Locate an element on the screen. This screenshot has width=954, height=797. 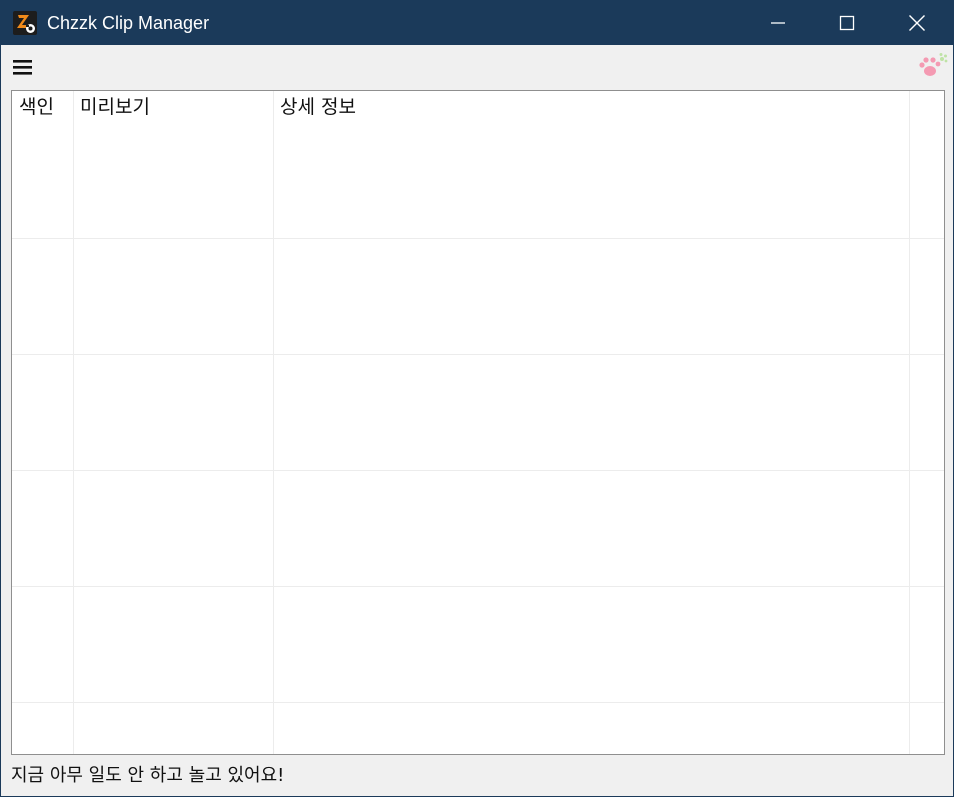
maximize-icon is located at coordinates (847, 23).